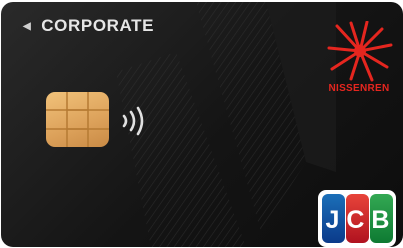 The image size is (403, 248). I want to click on back-triangle-icon: ◀, so click(27, 26).